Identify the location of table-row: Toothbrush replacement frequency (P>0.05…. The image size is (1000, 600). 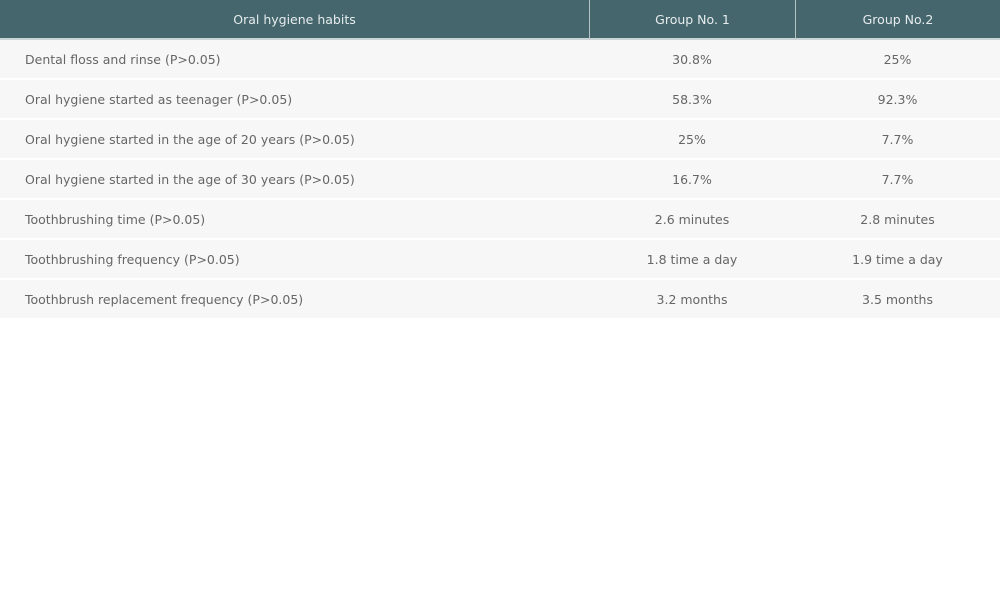
(500, 300).